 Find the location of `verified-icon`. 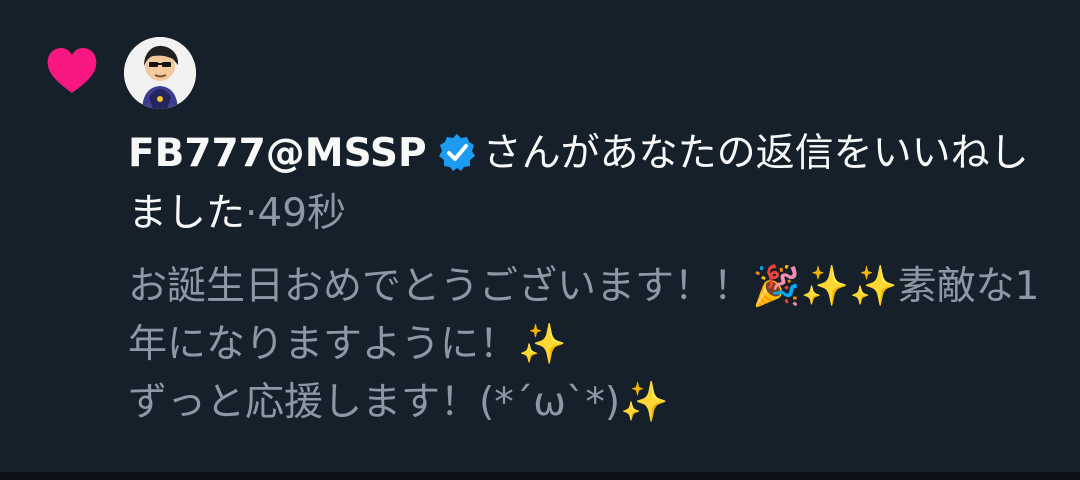

verified-icon is located at coordinates (457, 150).